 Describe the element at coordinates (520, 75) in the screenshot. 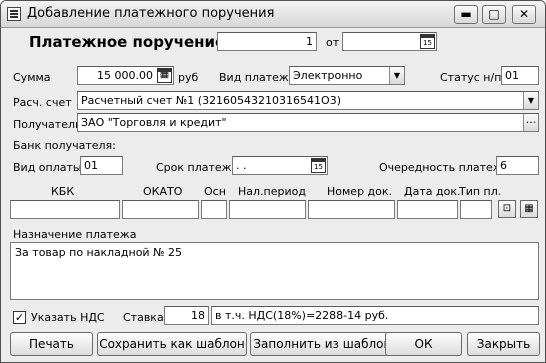

I see `status-field: 01` at that location.